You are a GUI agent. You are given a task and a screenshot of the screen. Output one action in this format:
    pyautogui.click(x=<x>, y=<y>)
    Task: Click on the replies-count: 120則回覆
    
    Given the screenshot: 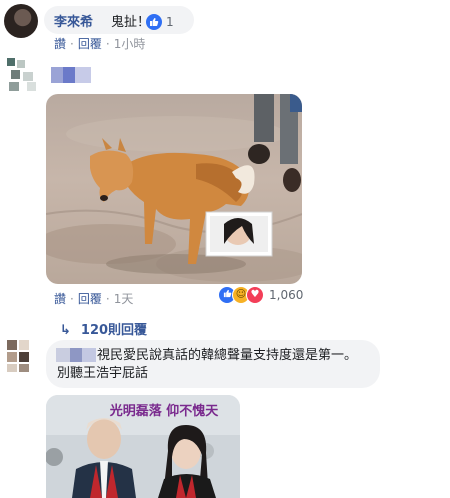 What is the action you would take?
    pyautogui.click(x=114, y=330)
    